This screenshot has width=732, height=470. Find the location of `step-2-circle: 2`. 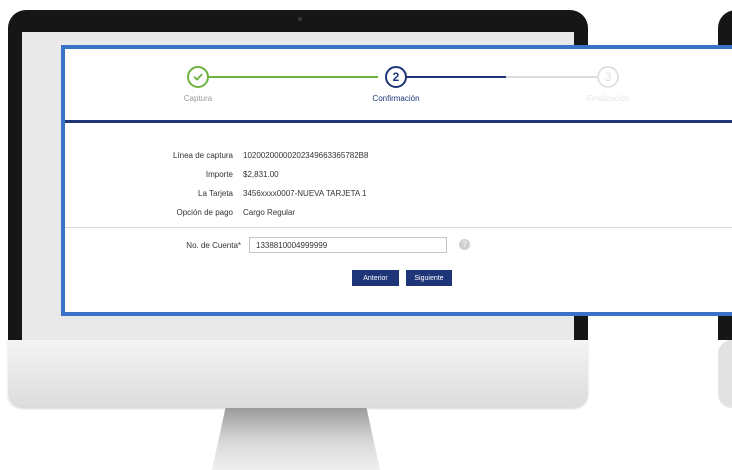

step-2-circle: 2 is located at coordinates (396, 77).